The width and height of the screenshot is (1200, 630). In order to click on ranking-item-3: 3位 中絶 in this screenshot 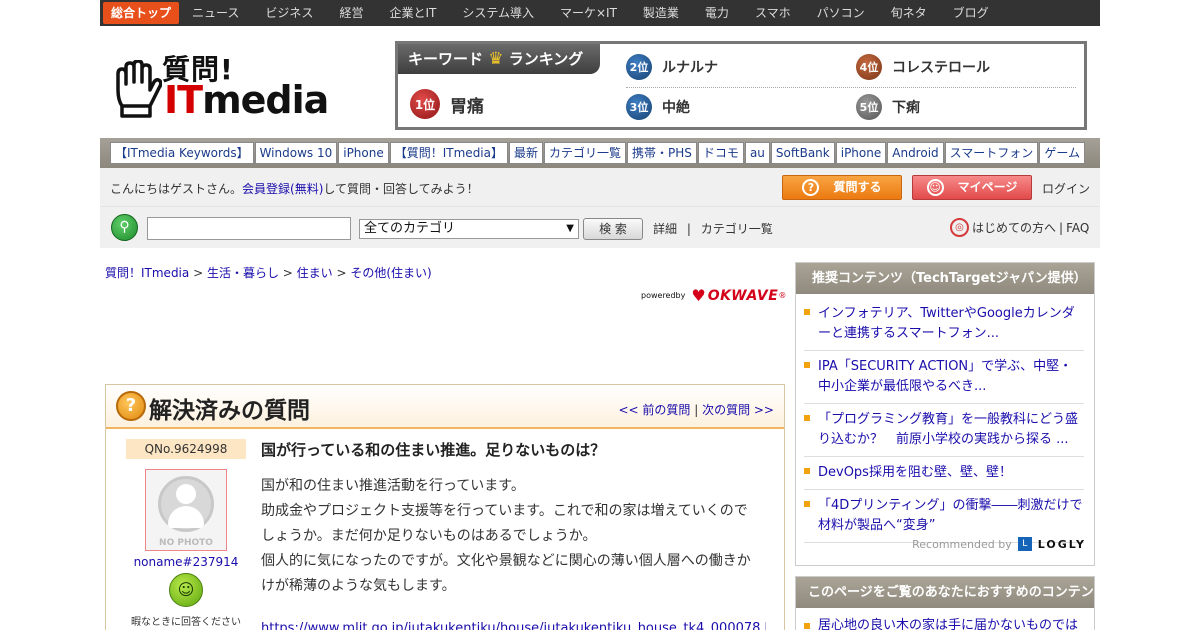, I will do `click(658, 107)`.